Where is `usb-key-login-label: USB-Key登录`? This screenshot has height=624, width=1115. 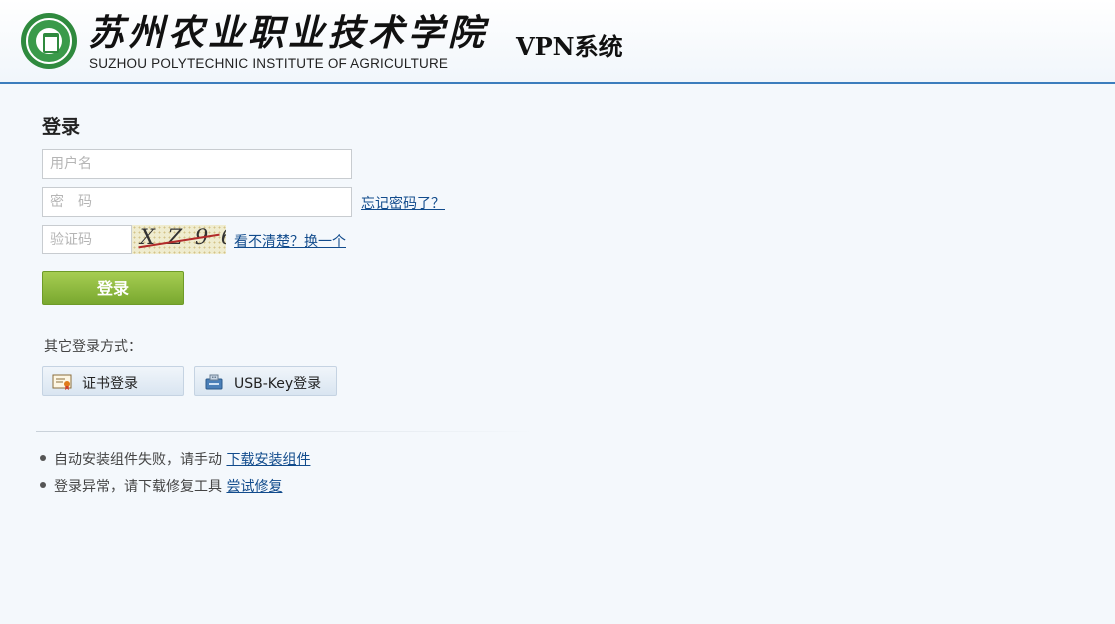 usb-key-login-label: USB-Key登录 is located at coordinates (278, 384).